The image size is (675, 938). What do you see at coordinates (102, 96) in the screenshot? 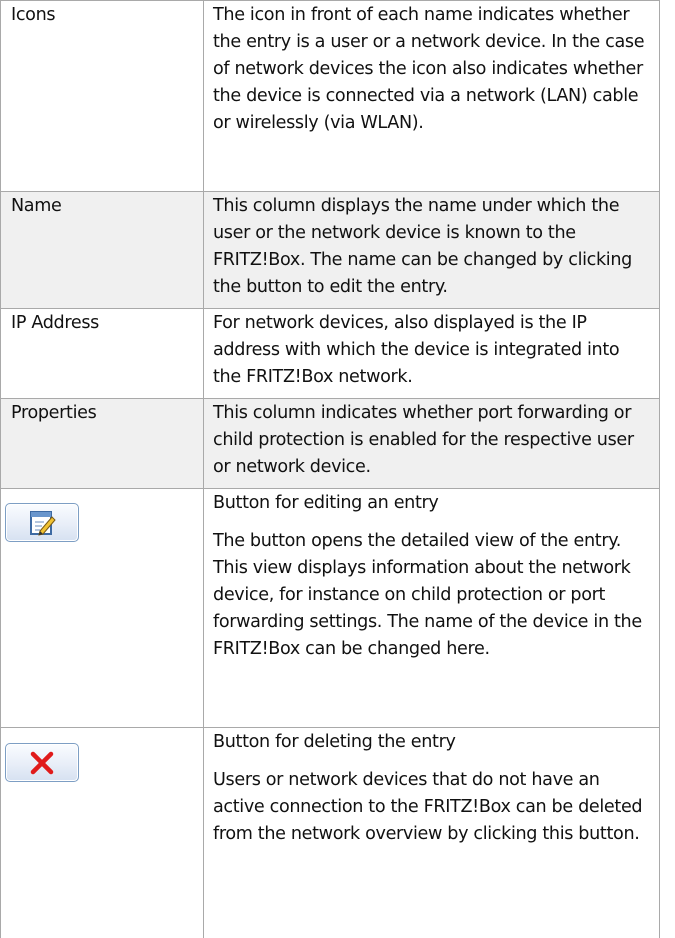
I see `term-cell: Icons` at bounding box center [102, 96].